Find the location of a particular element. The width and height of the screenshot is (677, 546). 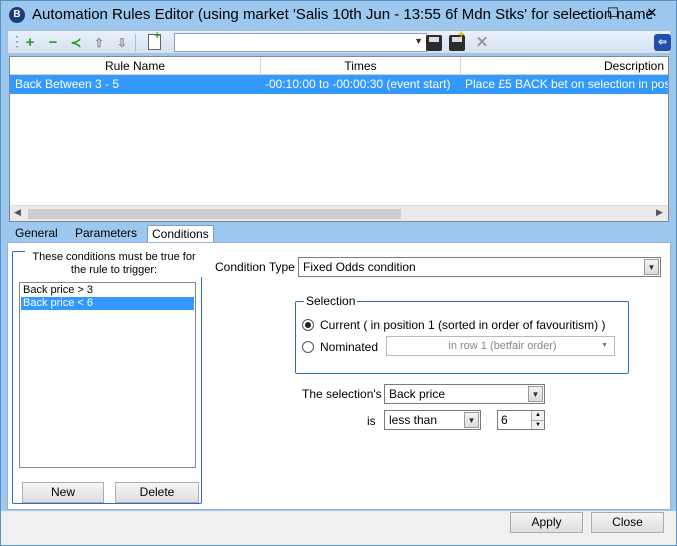

list-item: Back price > 3 is located at coordinates (107, 290).